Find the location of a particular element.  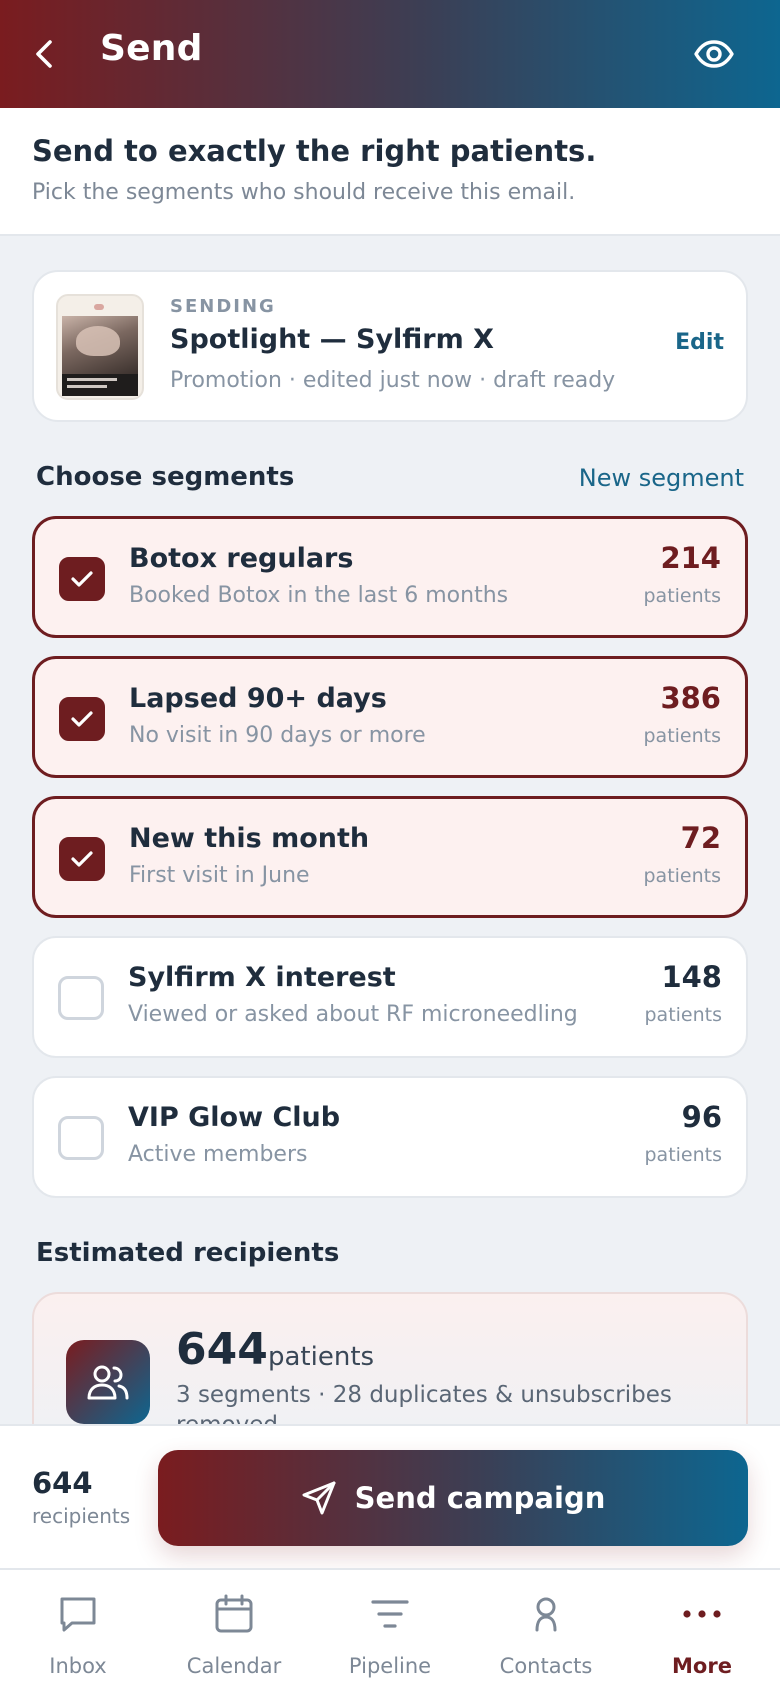

edit-email-button: Edit is located at coordinates (699, 342).